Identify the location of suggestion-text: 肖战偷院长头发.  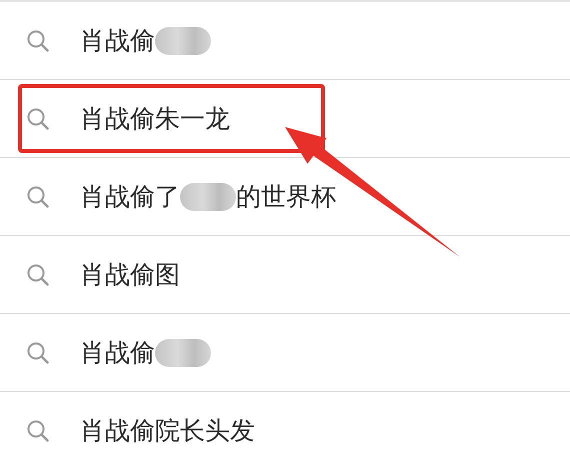
(167, 430).